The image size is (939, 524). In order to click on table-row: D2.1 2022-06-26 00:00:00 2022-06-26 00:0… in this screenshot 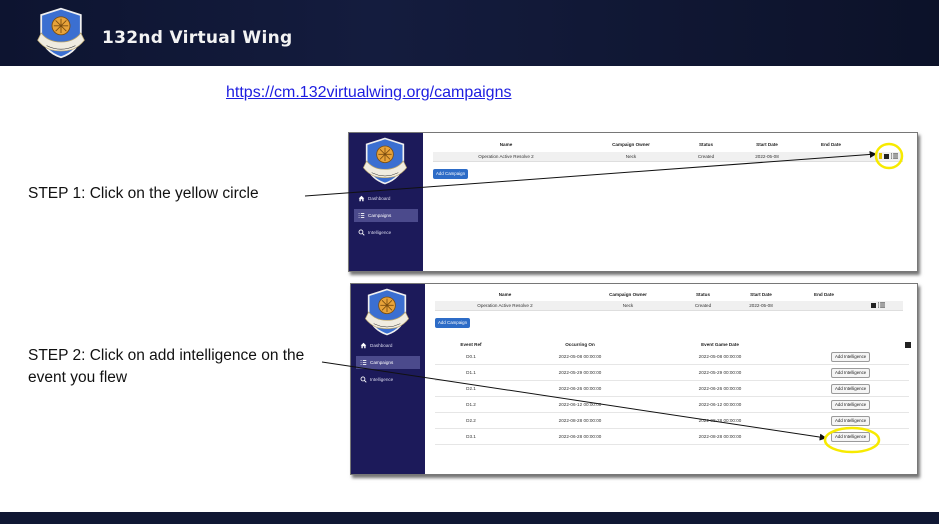, I will do `click(672, 389)`.